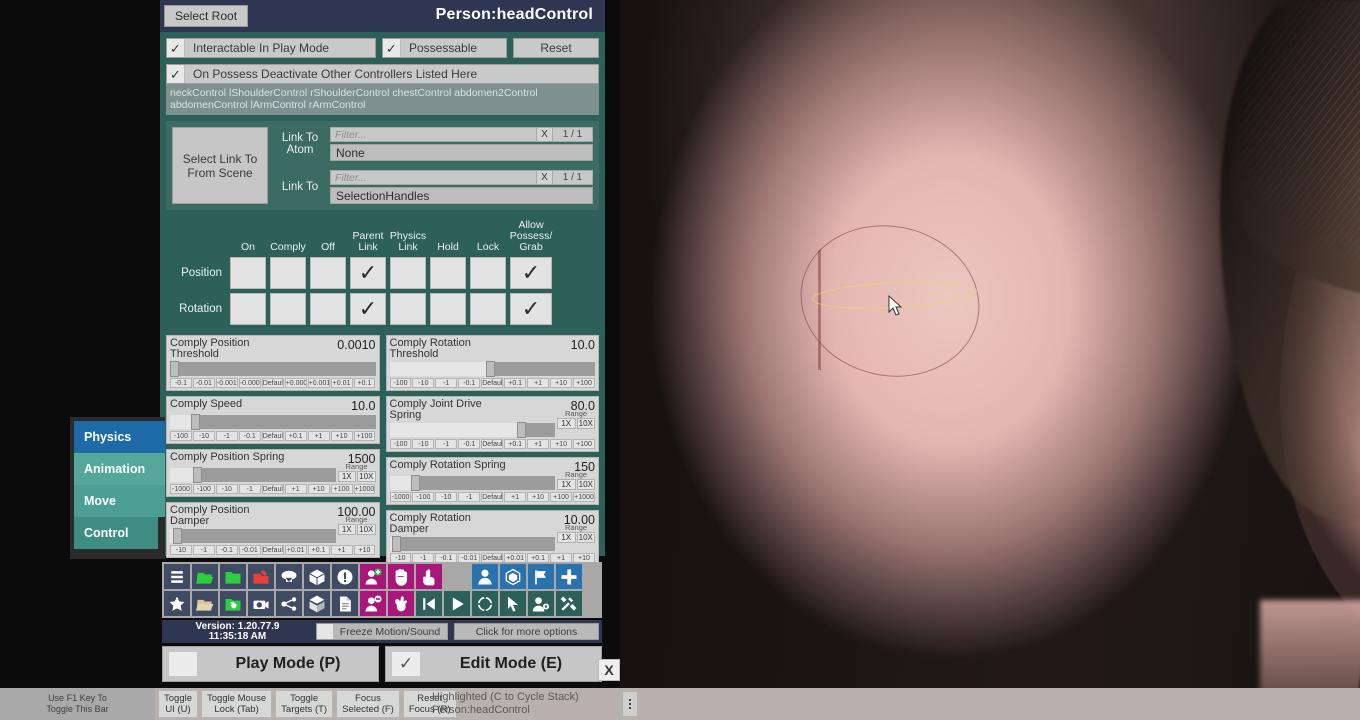 This screenshot has height=720, width=1360. Describe the element at coordinates (400, 383) in the screenshot. I see `slider-step-button: -100` at that location.